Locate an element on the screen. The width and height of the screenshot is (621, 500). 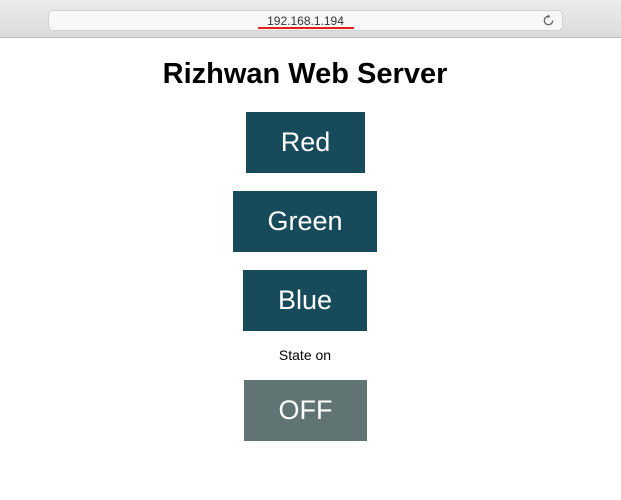
address-bar: 192.168.1.194 is located at coordinates (305, 20).